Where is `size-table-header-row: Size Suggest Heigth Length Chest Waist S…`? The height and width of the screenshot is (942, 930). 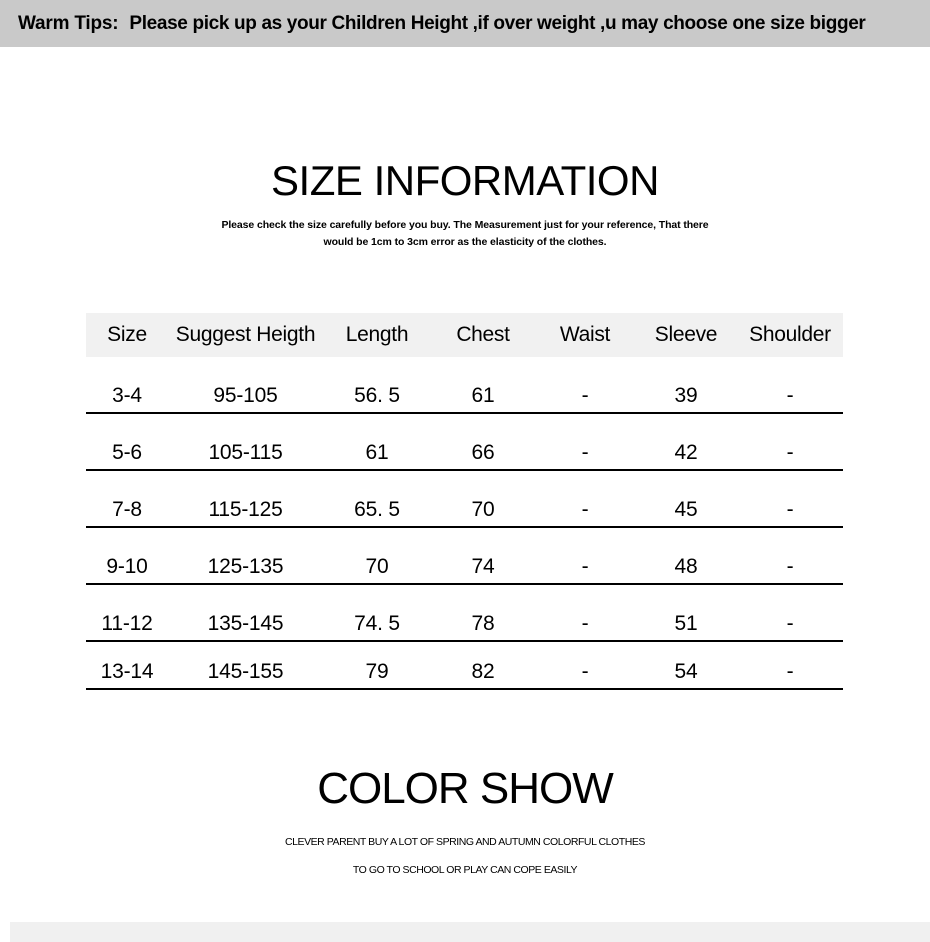 size-table-header-row: Size Suggest Heigth Length Chest Waist S… is located at coordinates (464, 335).